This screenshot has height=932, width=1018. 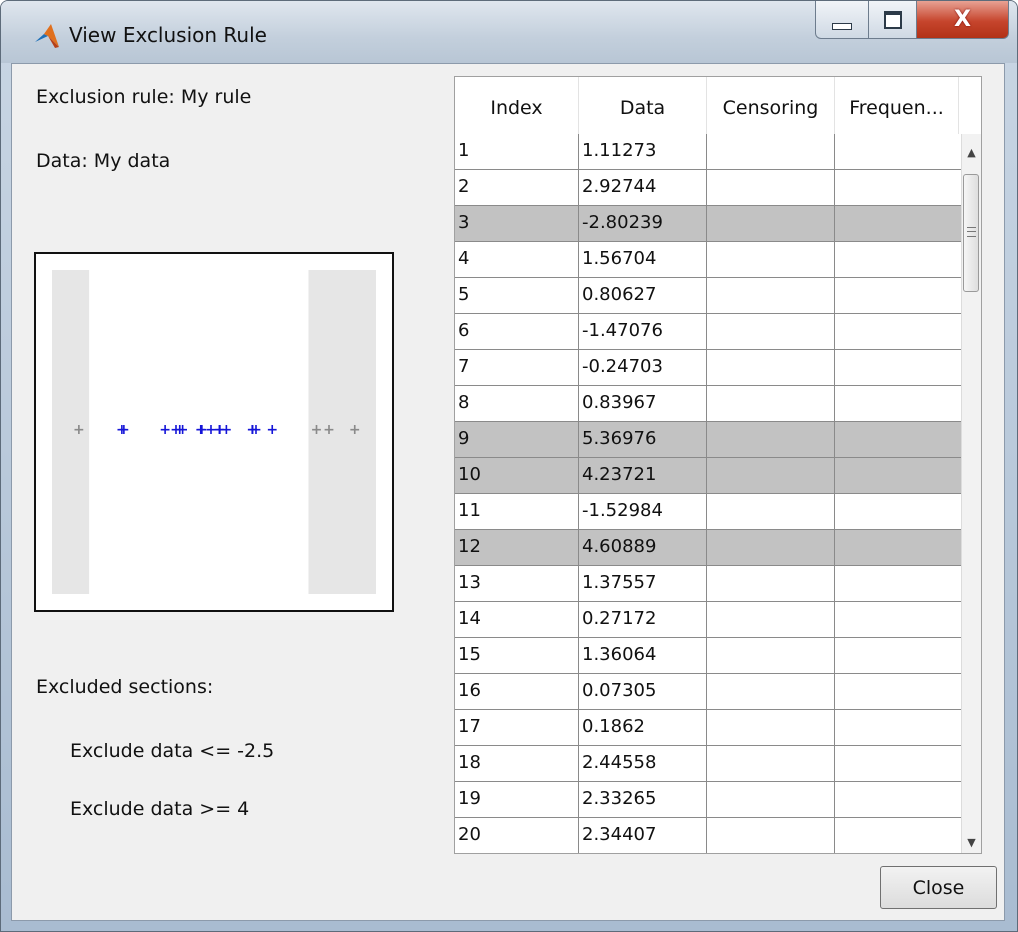 What do you see at coordinates (971, 233) in the screenshot?
I see `scrollbar-thumb` at bounding box center [971, 233].